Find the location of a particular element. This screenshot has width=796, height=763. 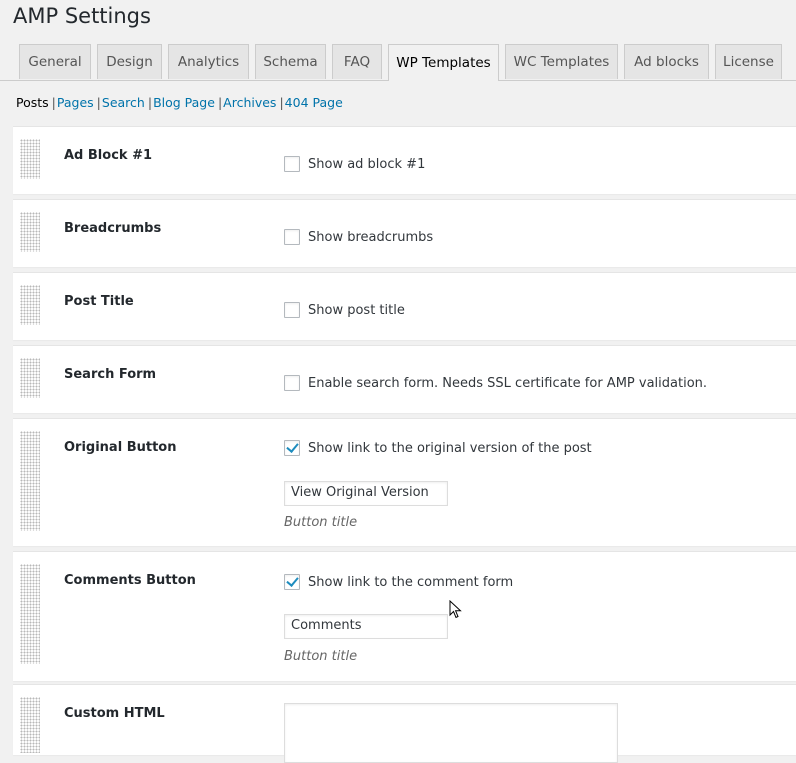

block-breadcrumbs: Breadcrumbs Show breadcrumbs is located at coordinates (404, 233).